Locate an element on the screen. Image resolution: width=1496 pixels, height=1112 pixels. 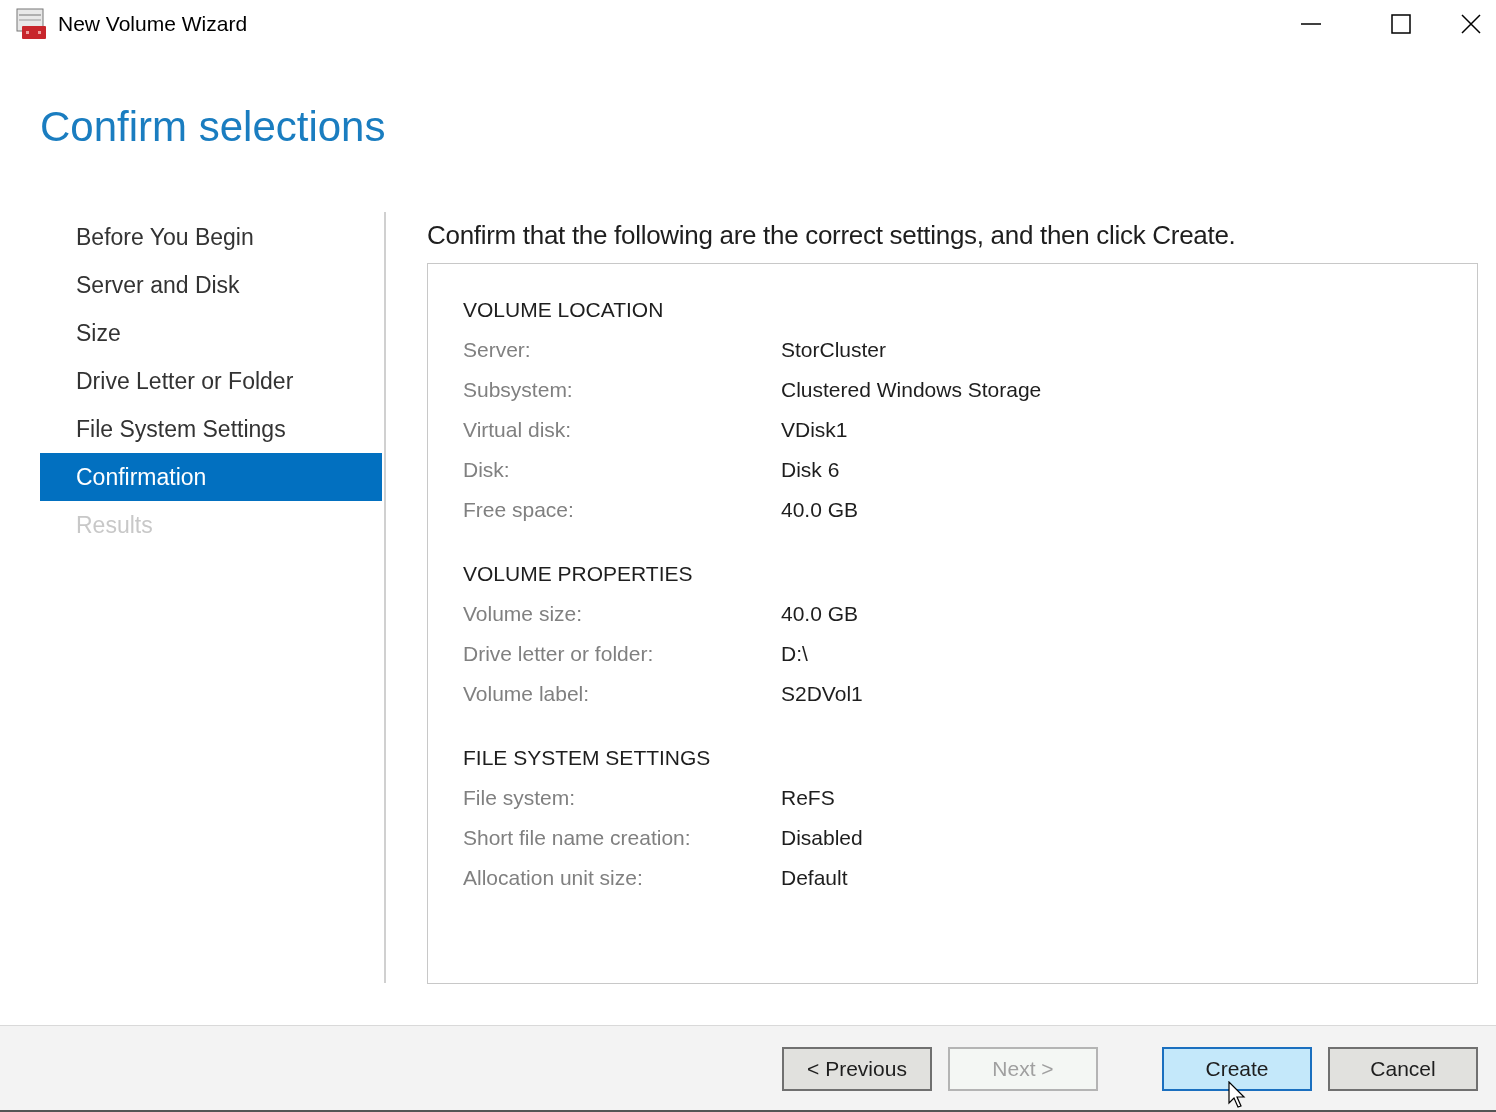
setting-value: Disk 6 is located at coordinates (810, 470).